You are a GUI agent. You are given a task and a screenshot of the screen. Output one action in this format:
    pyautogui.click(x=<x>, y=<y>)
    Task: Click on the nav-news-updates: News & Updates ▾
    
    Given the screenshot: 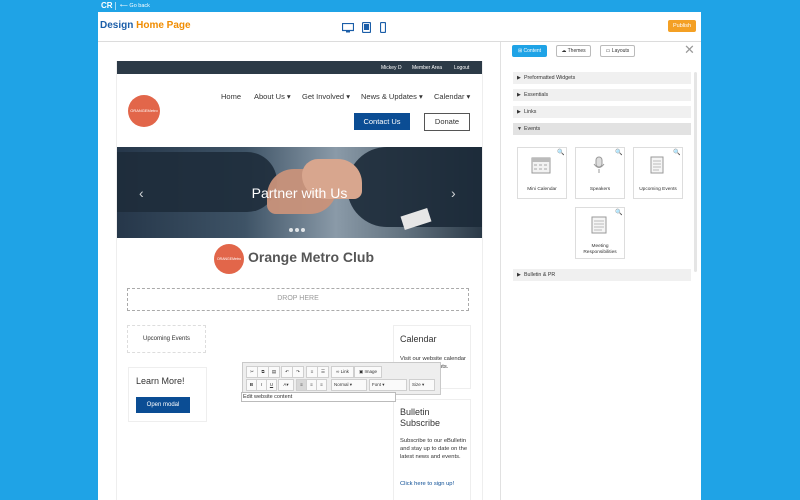 What is the action you would take?
    pyautogui.click(x=392, y=96)
    